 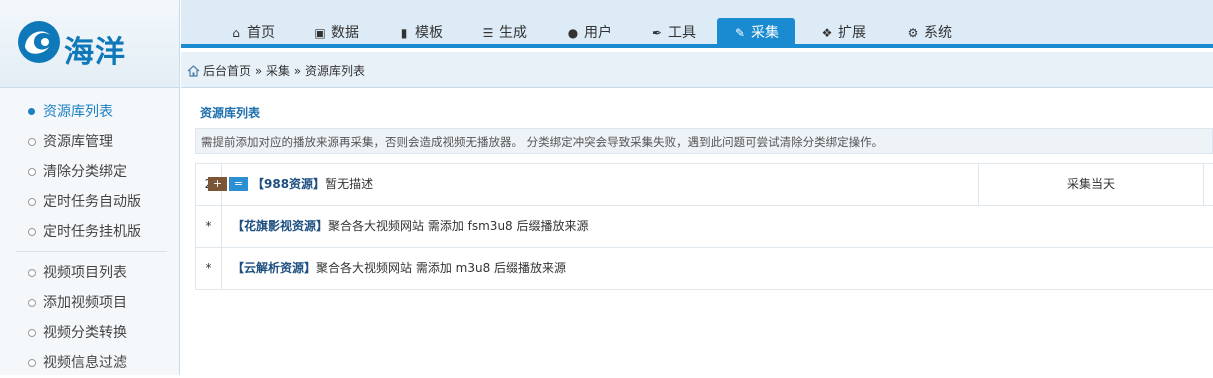 I want to click on collect-today-link: 采集当天, so click(x=1091, y=184).